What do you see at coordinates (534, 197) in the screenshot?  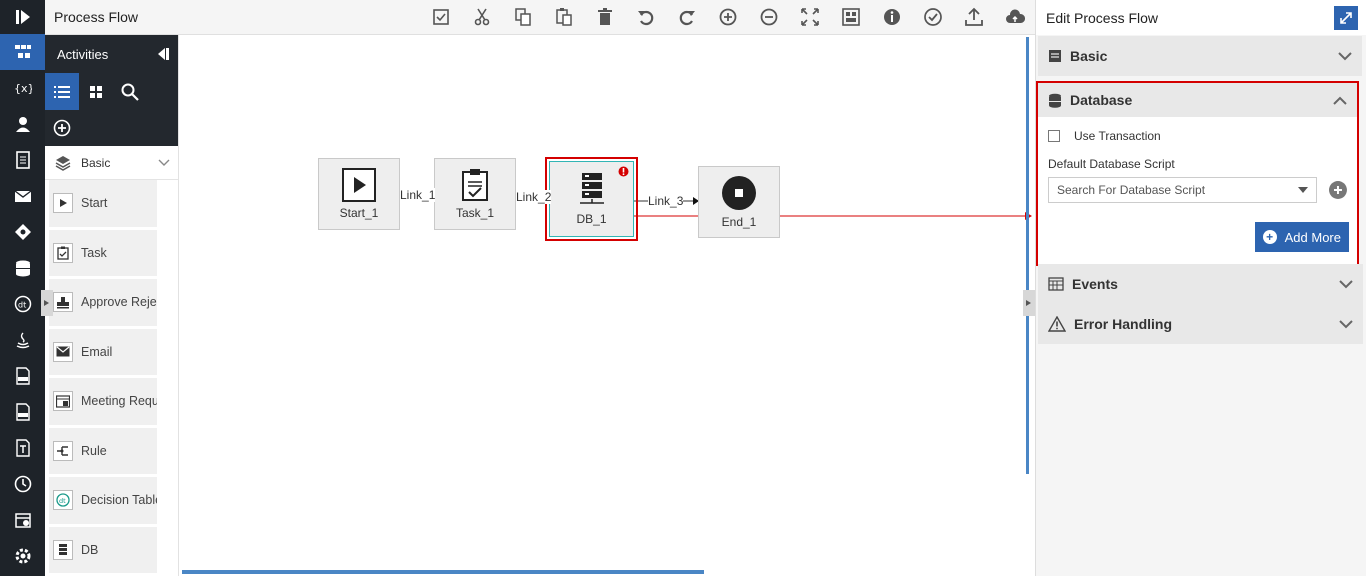 I see `link-label-2: Link_2` at bounding box center [534, 197].